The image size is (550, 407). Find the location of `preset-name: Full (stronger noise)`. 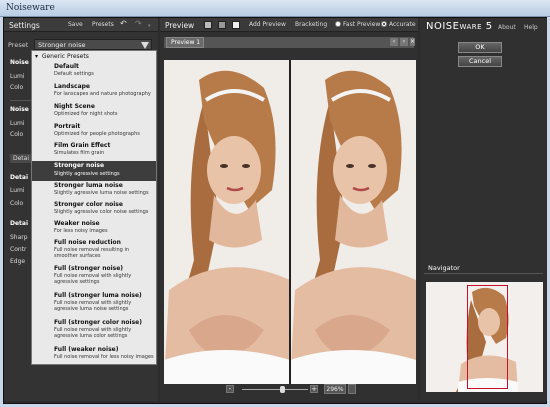

preset-name: Full (stronger noise) is located at coordinates (89, 268).